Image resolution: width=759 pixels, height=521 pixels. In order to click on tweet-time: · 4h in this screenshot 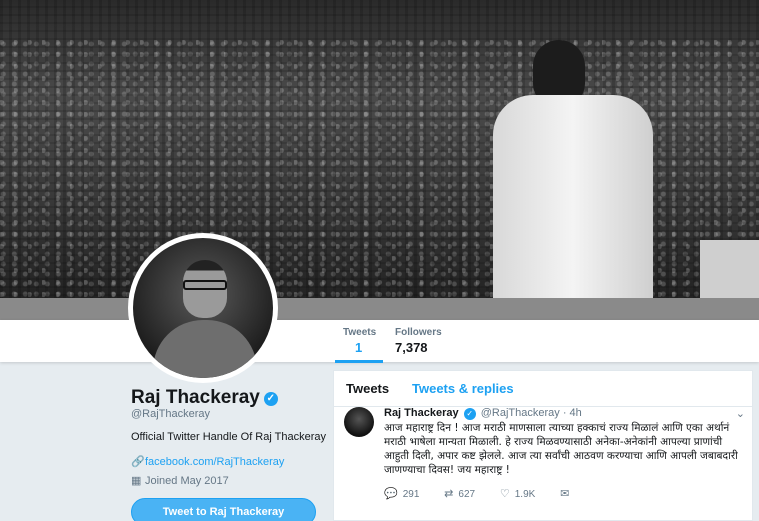, I will do `click(572, 413)`.